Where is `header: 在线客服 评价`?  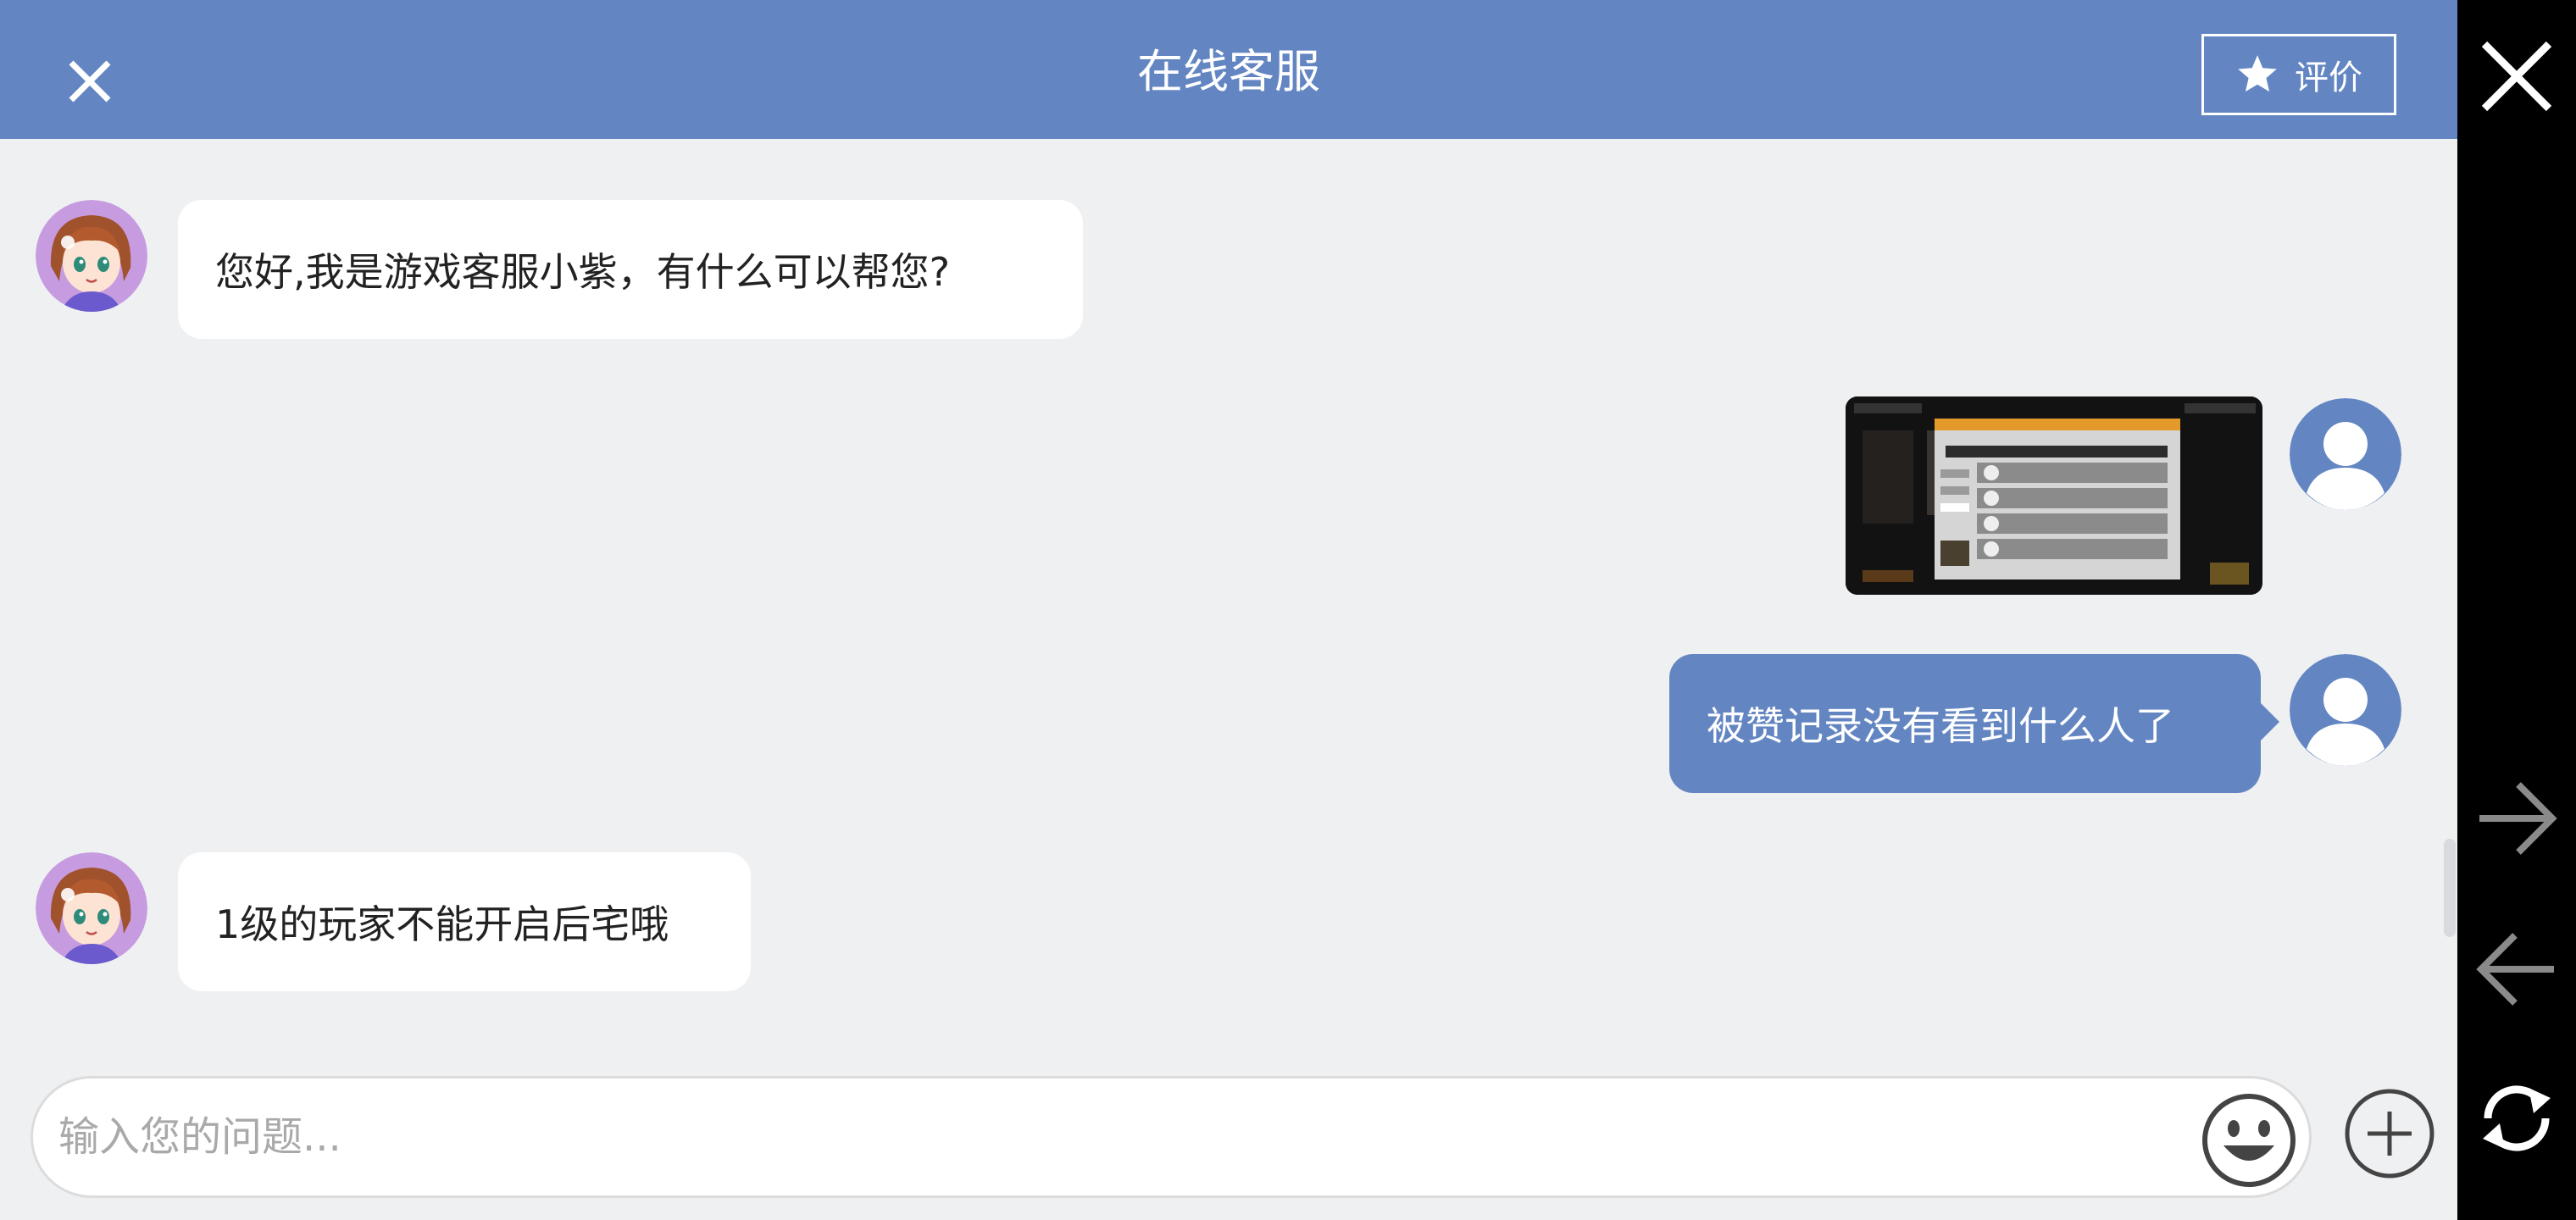
header: 在线客服 评价 is located at coordinates (1228, 69).